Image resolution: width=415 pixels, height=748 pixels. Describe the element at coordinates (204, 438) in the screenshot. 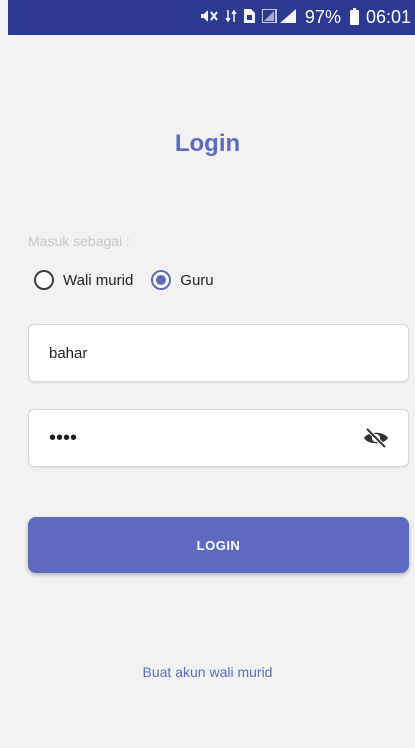

I see `password-input` at that location.